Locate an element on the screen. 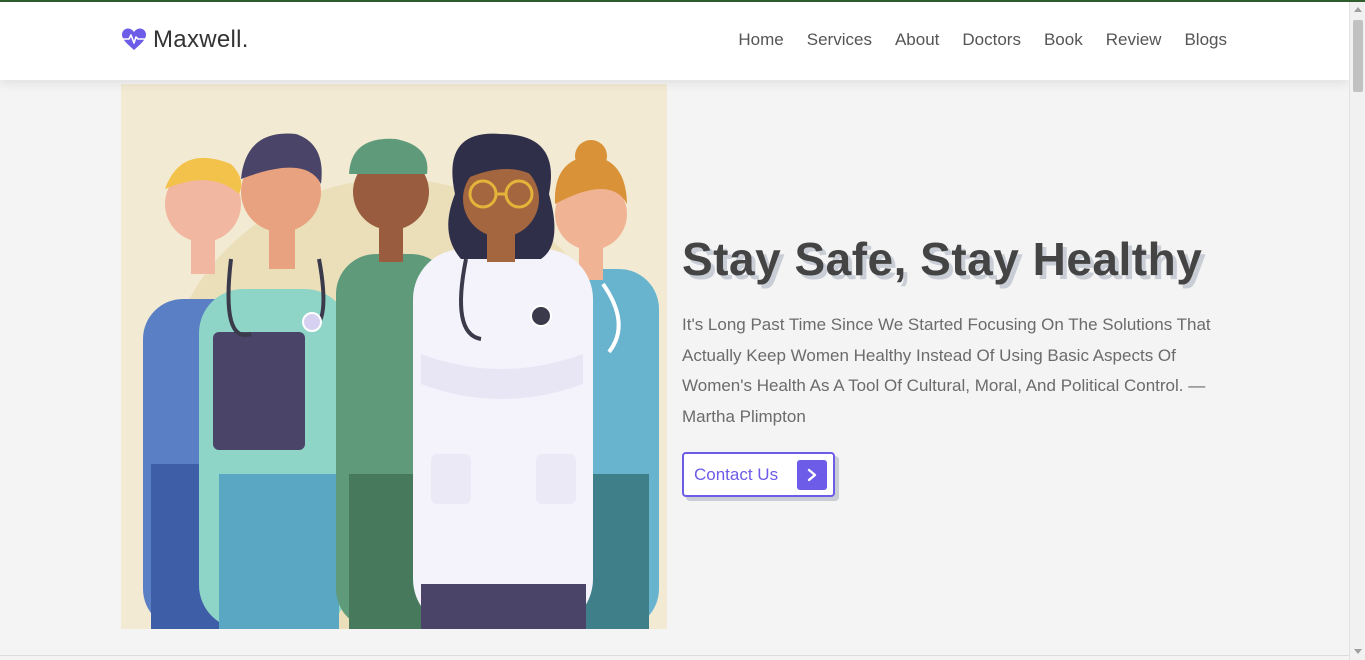 This screenshot has height=660, width=1365. nav-doctors: Doctors is located at coordinates (991, 40).